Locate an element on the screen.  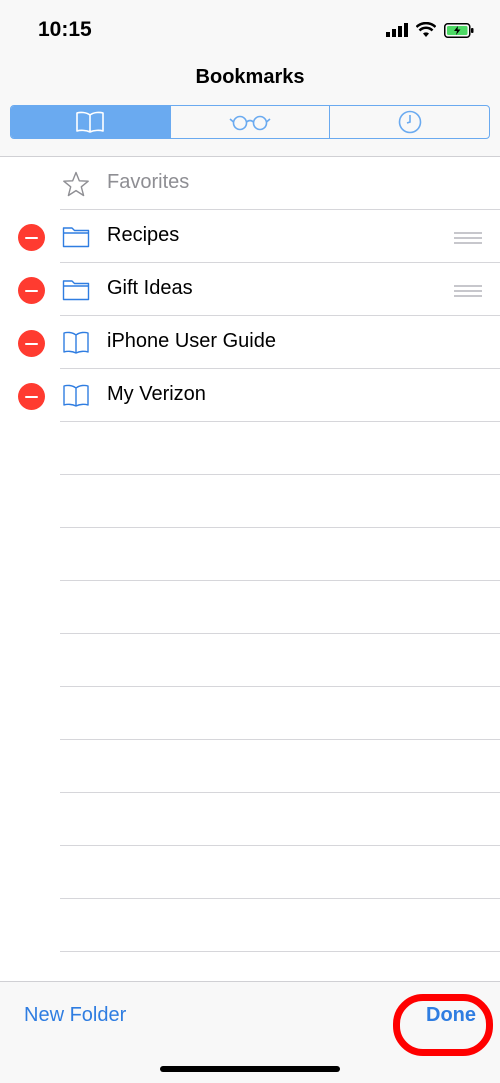
wifi-icon is located at coordinates (426, 29).